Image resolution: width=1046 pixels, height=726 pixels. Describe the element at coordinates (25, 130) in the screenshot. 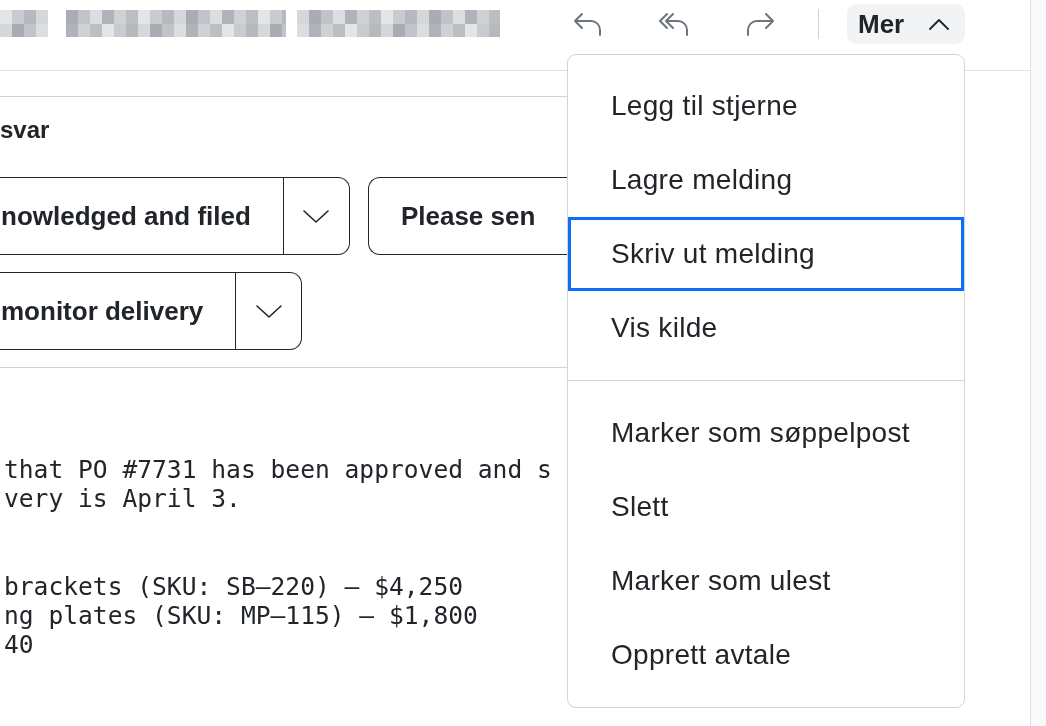

I see `panel-heading: svar` at that location.